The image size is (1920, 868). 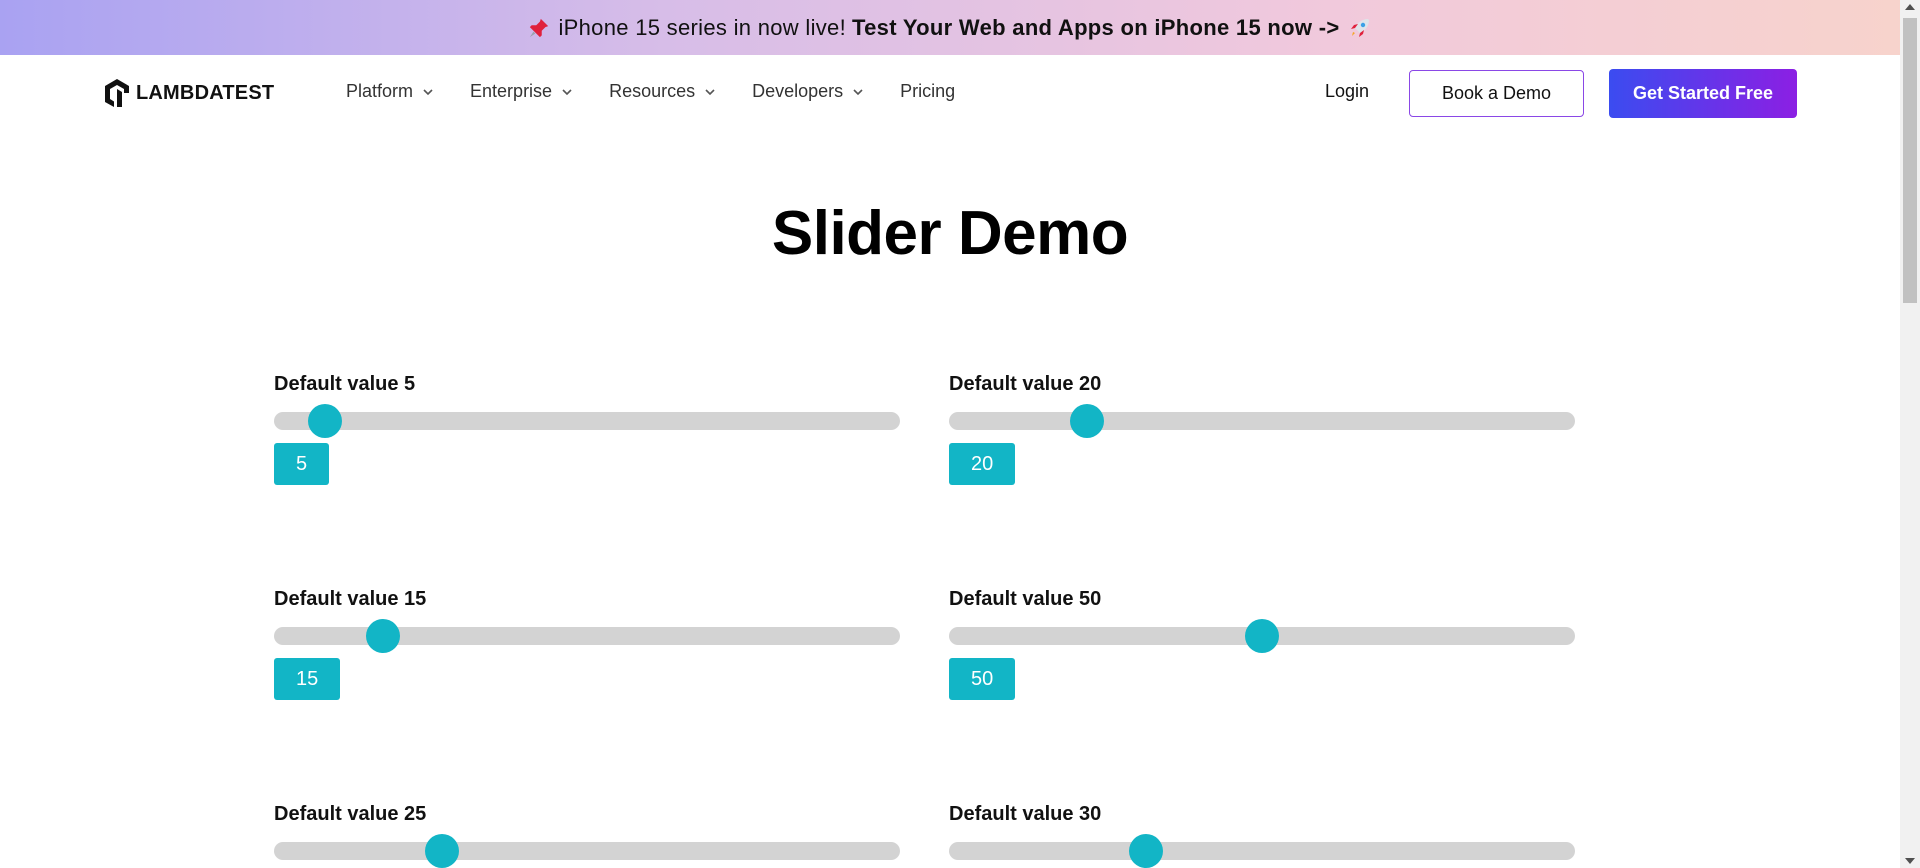 I want to click on pushpin-icon, so click(x=539, y=28).